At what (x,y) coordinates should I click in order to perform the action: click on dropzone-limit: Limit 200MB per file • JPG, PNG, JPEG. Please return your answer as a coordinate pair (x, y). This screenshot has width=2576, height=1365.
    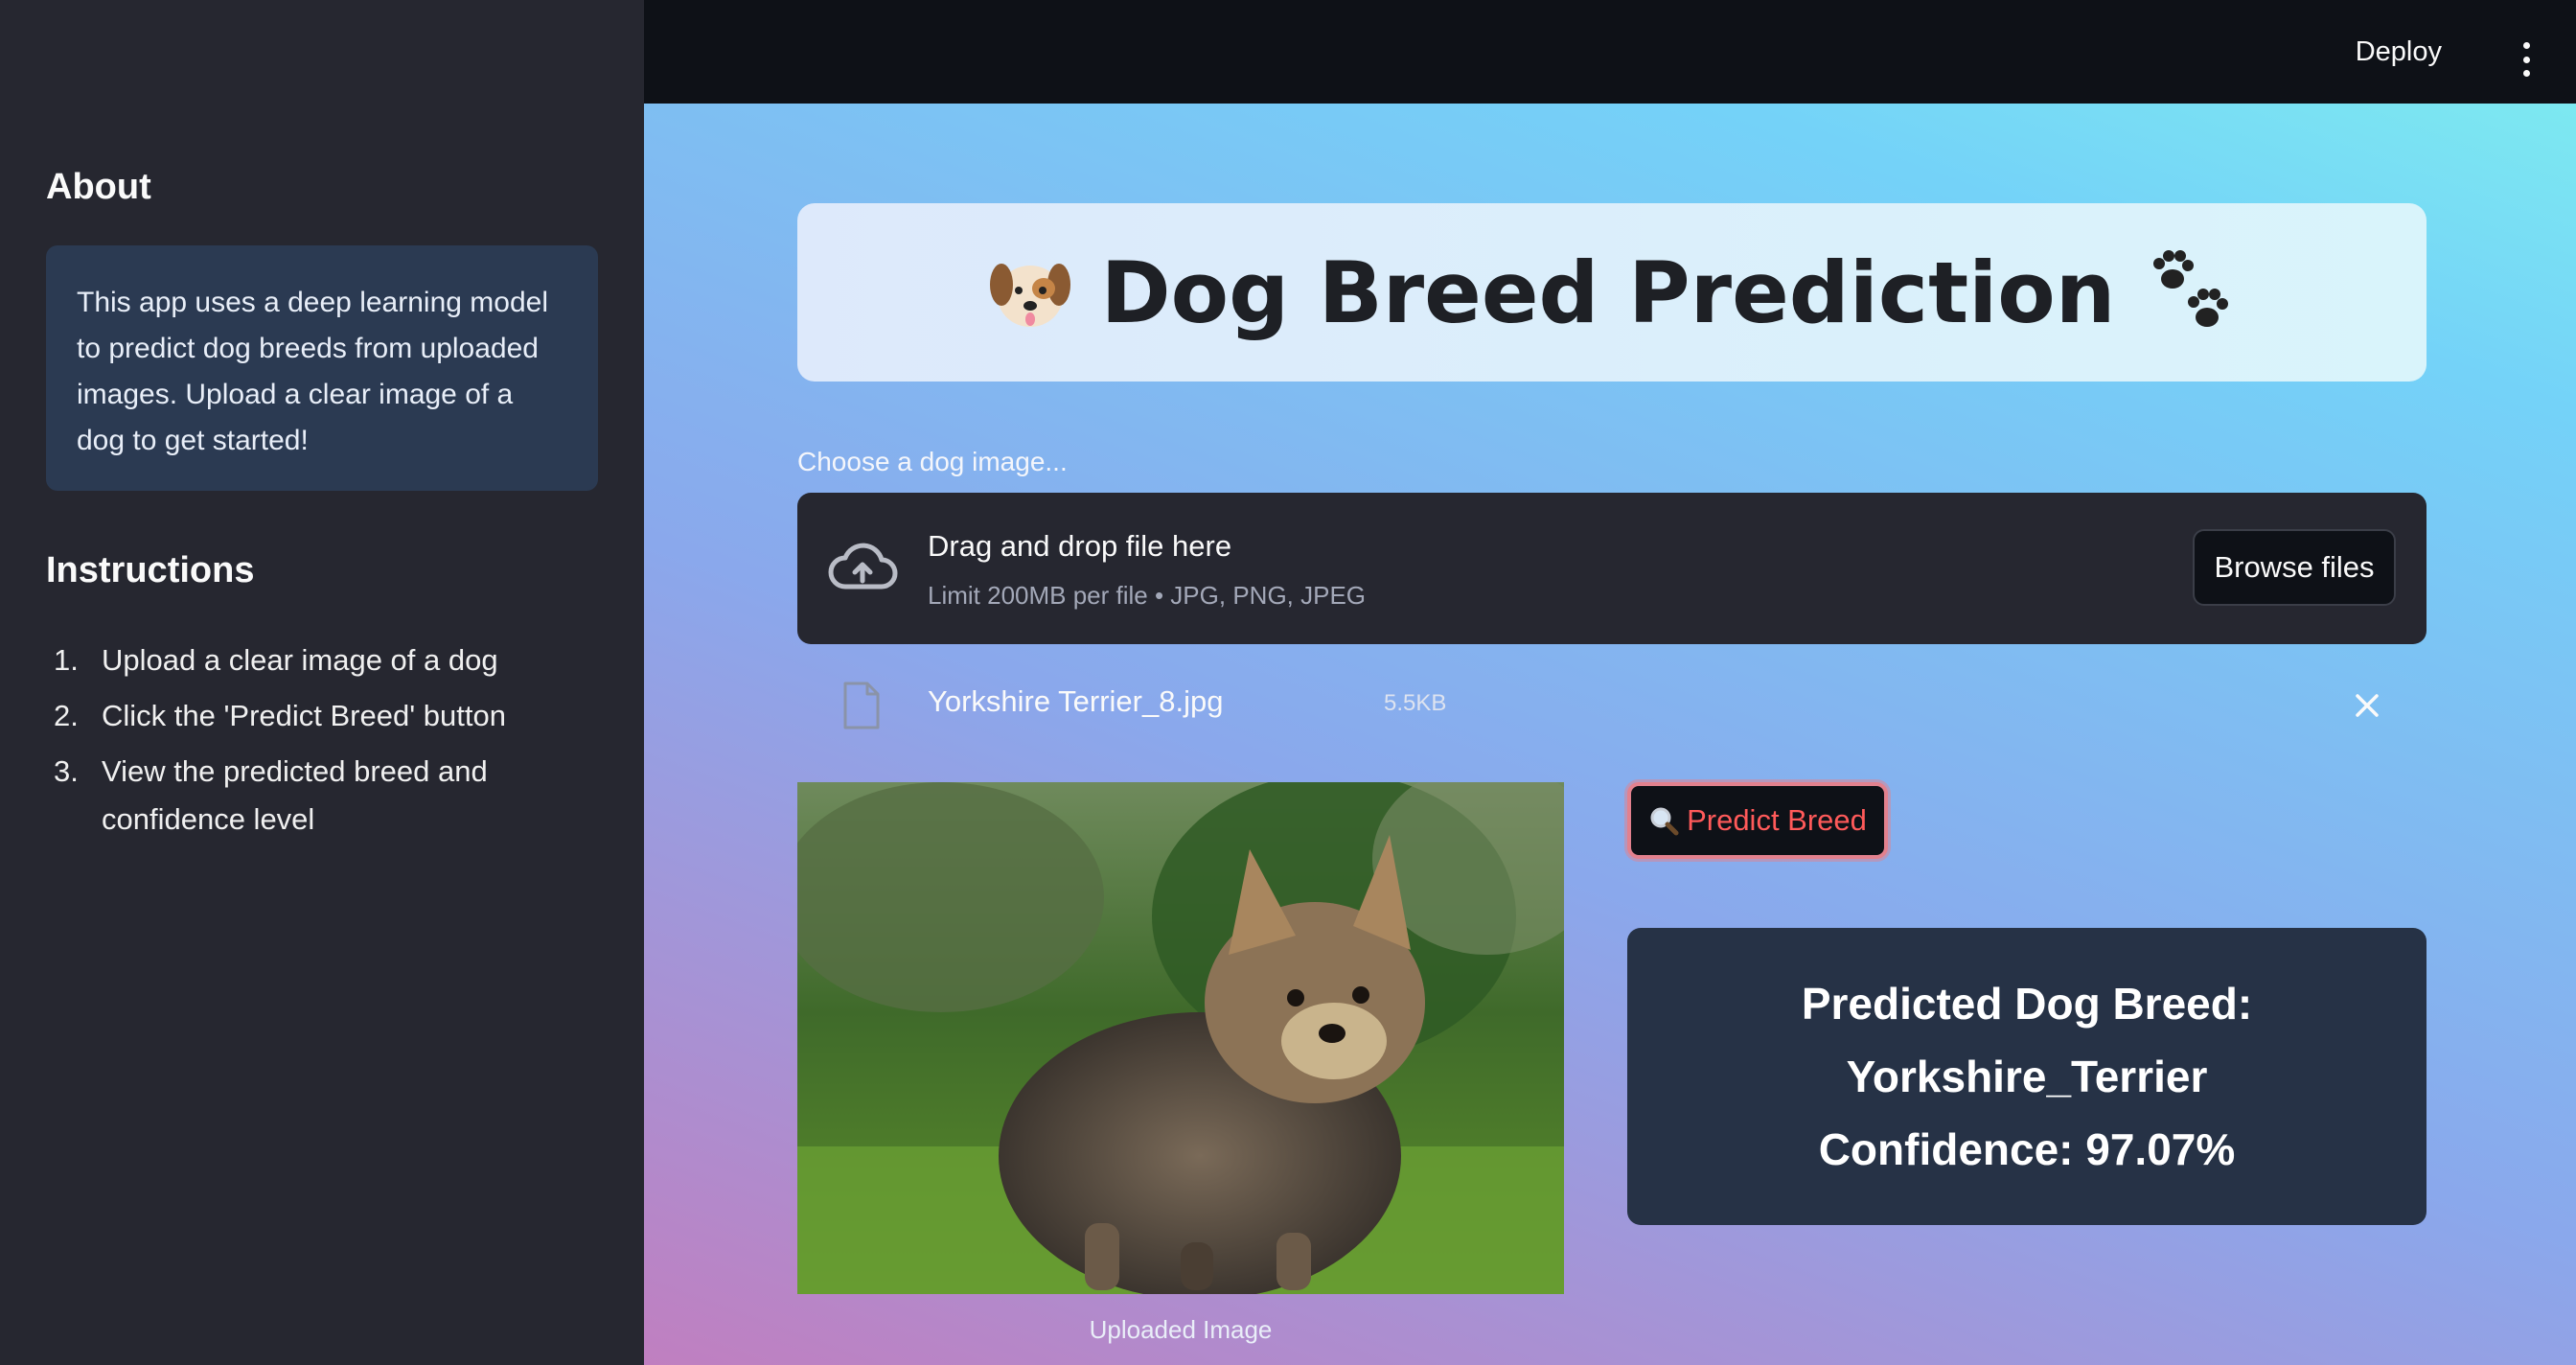
    Looking at the image, I should click on (1147, 595).